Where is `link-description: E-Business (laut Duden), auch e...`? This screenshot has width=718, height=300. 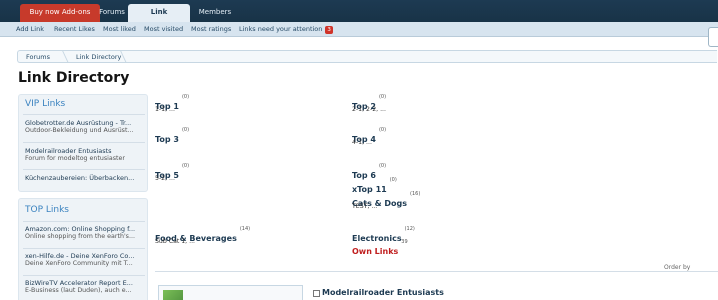
link-description: E-Business (laut Duden), auch e... is located at coordinates (78, 290).